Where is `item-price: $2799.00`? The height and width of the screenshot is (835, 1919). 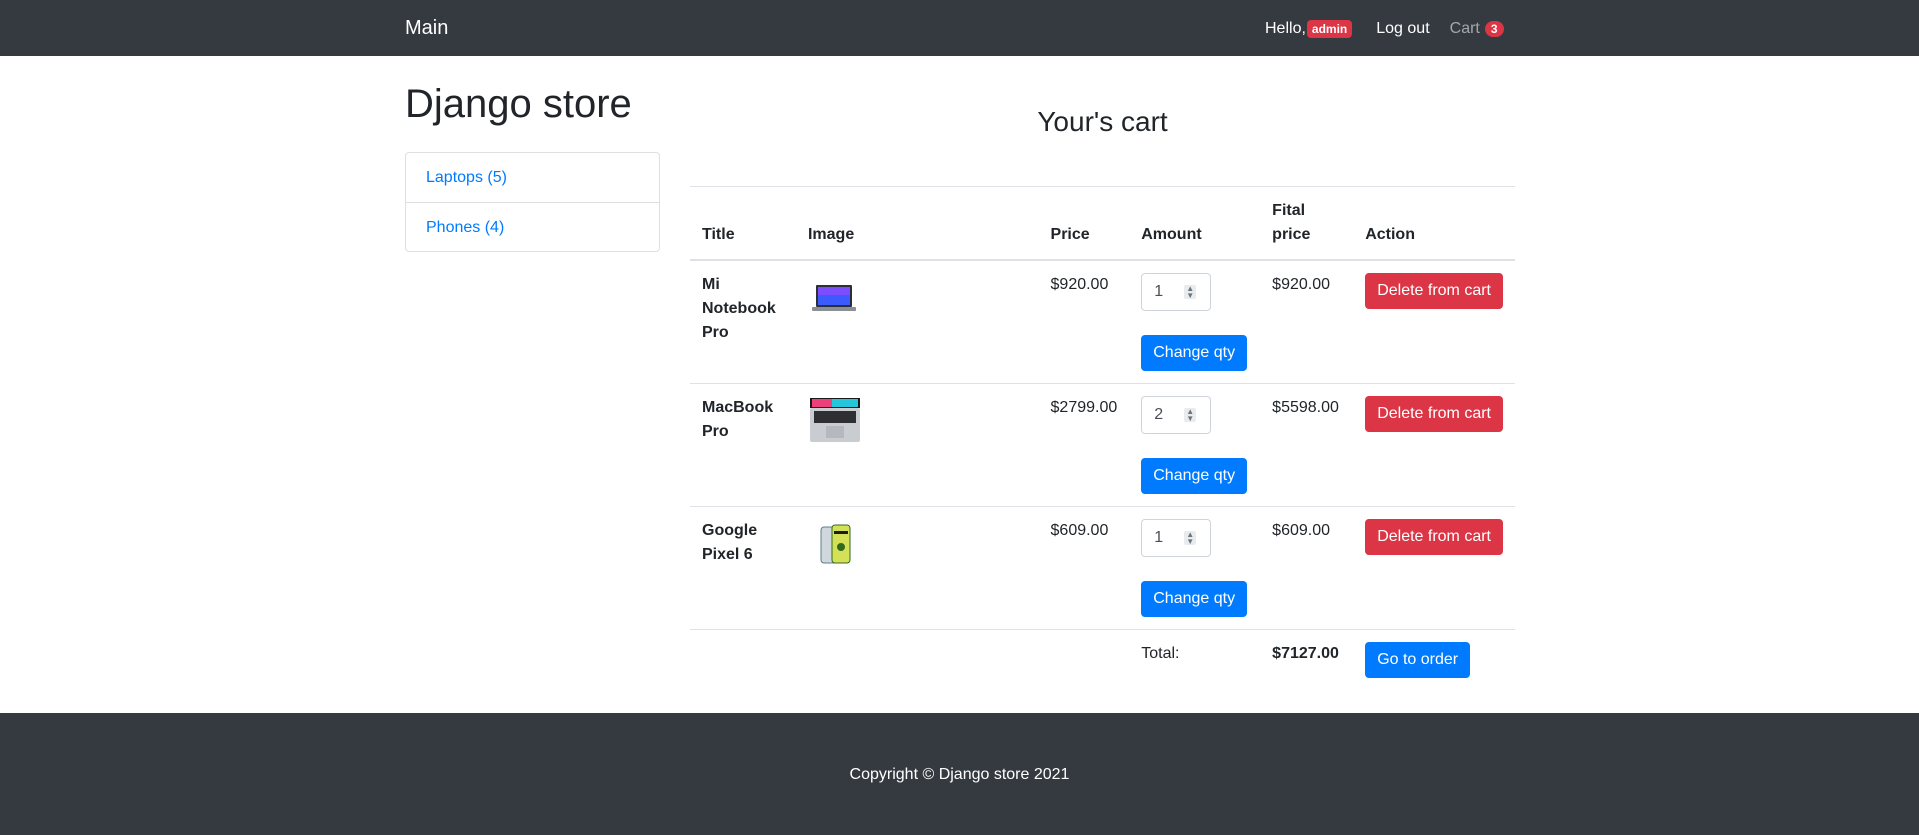 item-price: $2799.00 is located at coordinates (1084, 445).